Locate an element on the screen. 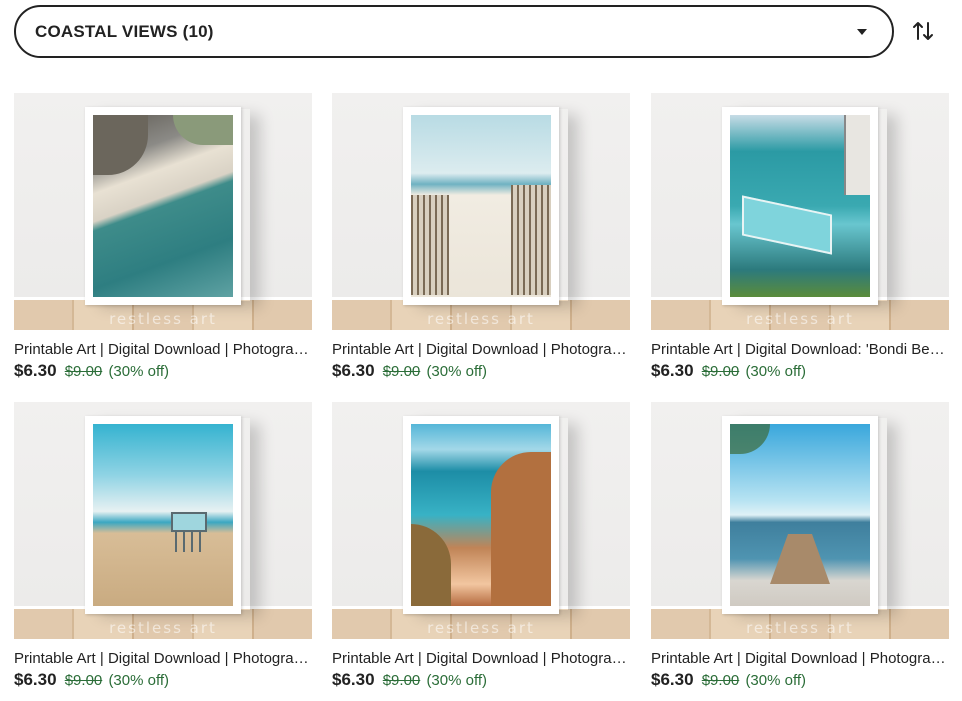 The height and width of the screenshot is (701, 962). photo-dock-pier is located at coordinates (800, 515).